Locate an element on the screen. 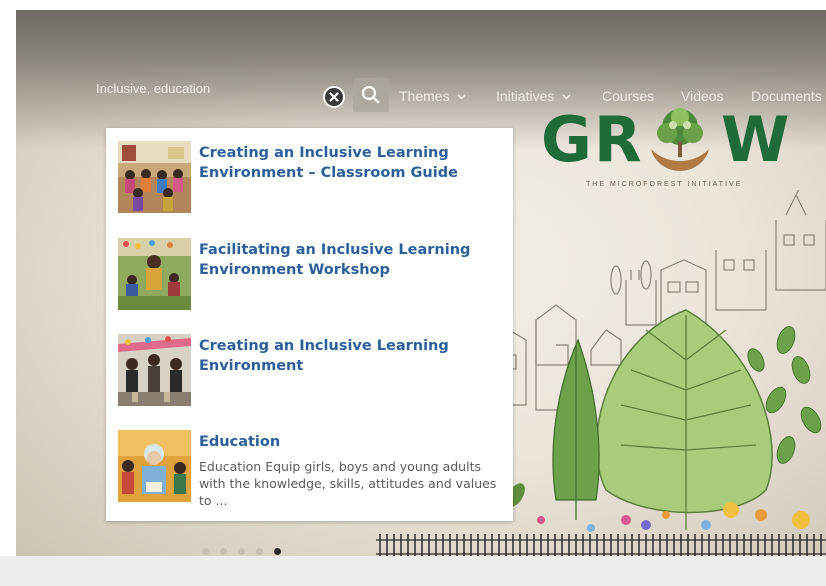  nav-initiatives: Initiatives is located at coordinates (533, 96).